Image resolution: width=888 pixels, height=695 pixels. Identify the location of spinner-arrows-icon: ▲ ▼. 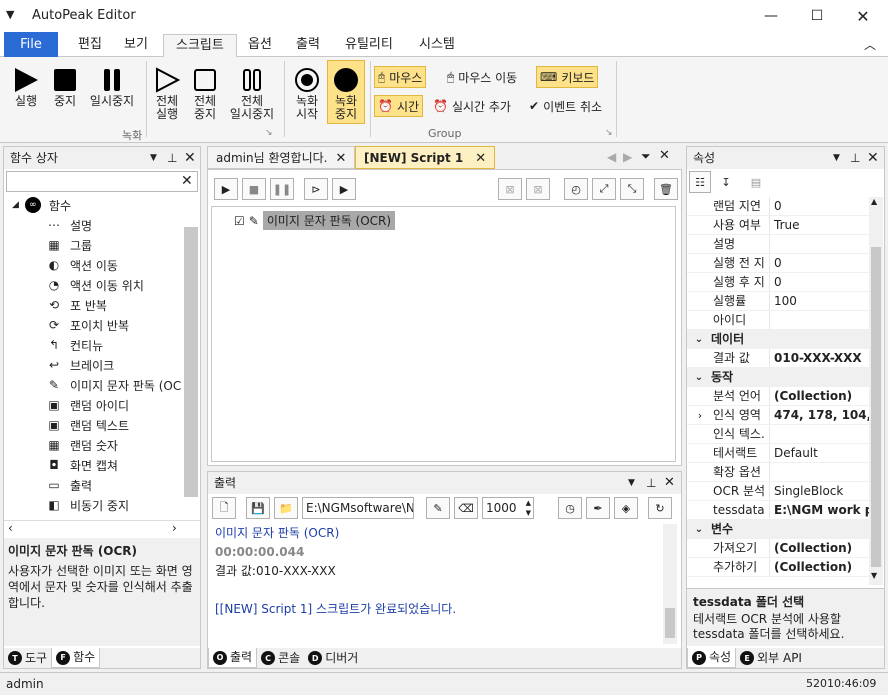
(528, 508).